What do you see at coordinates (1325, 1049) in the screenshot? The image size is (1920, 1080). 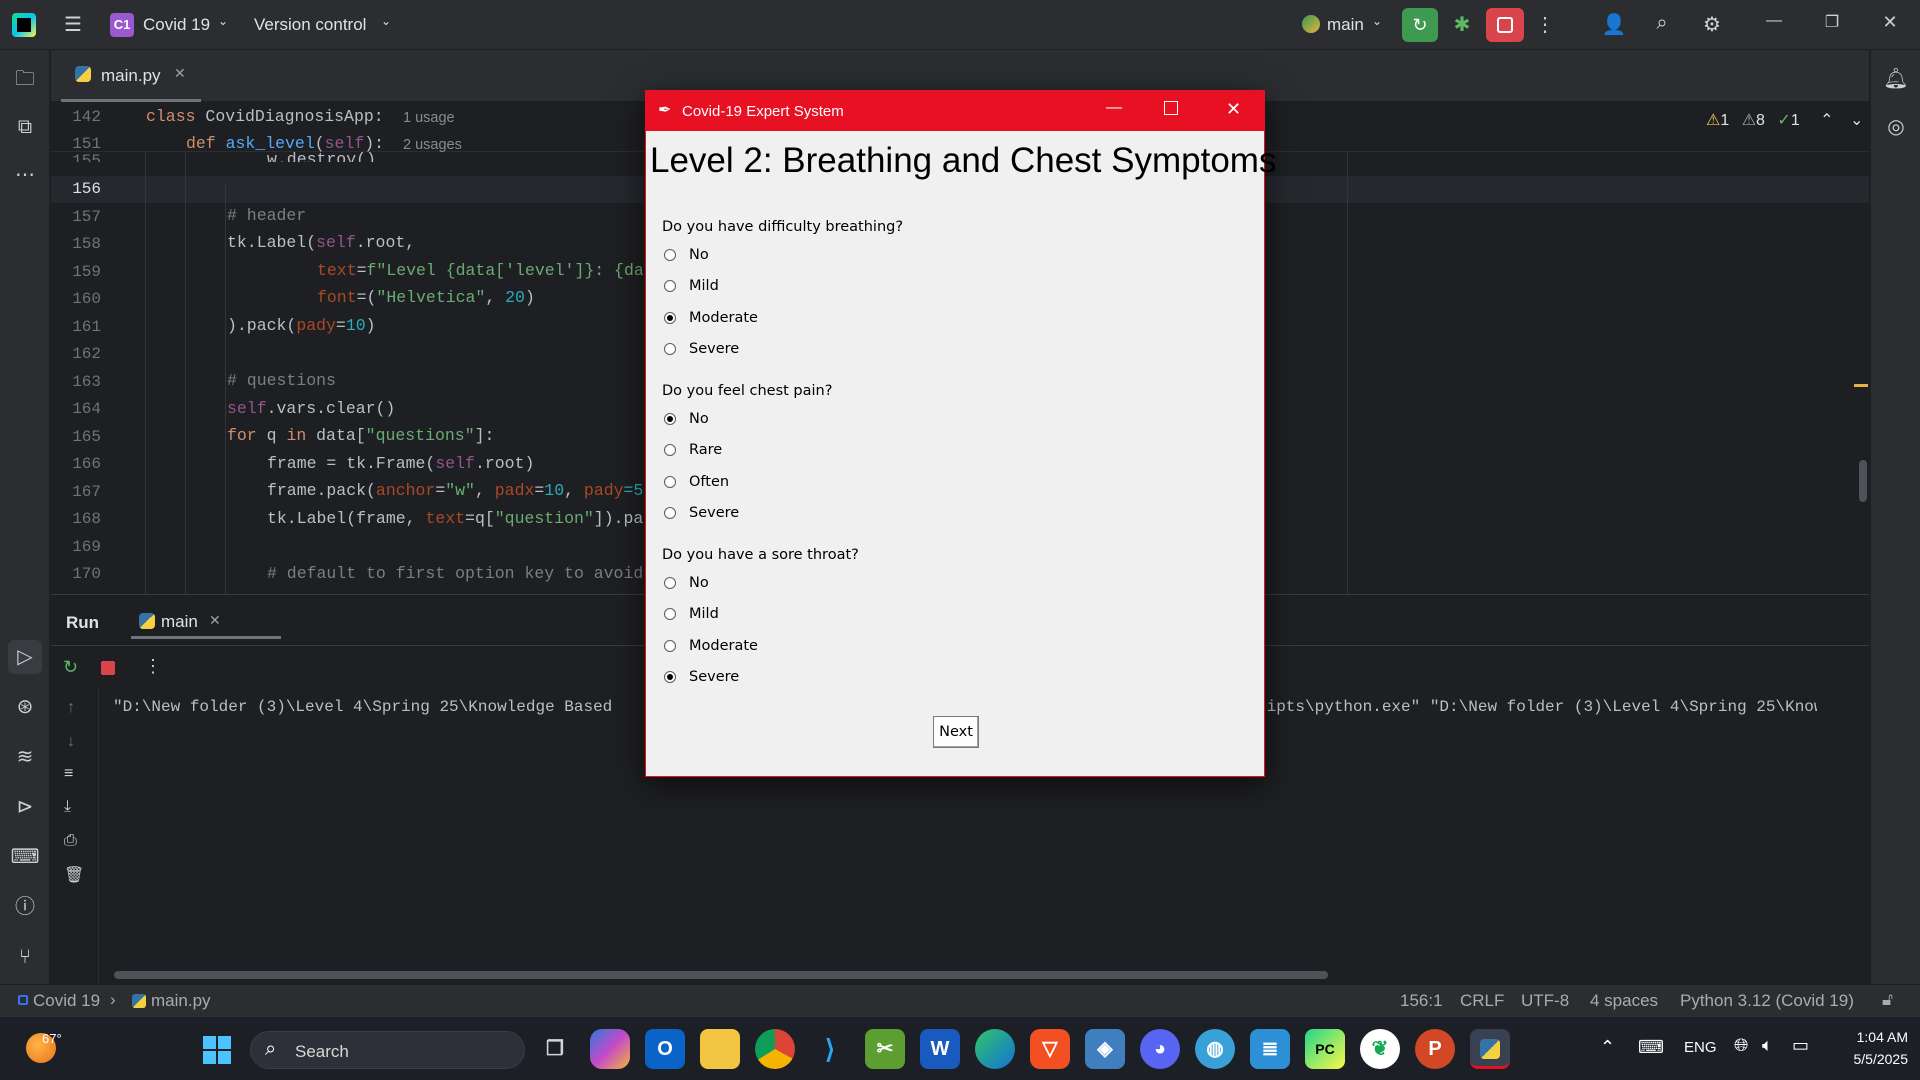 I see `pycharm-taskbar-icon: PC` at bounding box center [1325, 1049].